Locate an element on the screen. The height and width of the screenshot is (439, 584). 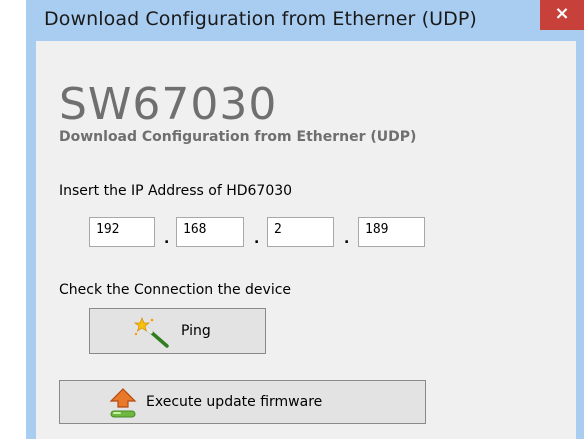
ip-octet-4-input: 189 is located at coordinates (391, 232).